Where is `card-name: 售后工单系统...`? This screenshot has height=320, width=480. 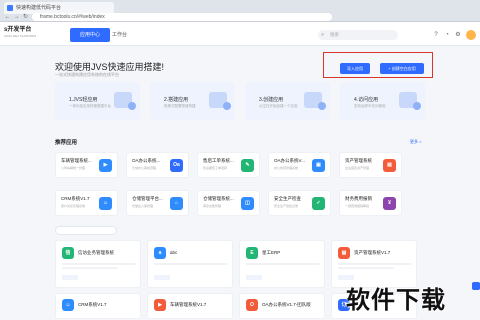
card-name: 售后工单系统... is located at coordinates (218, 160).